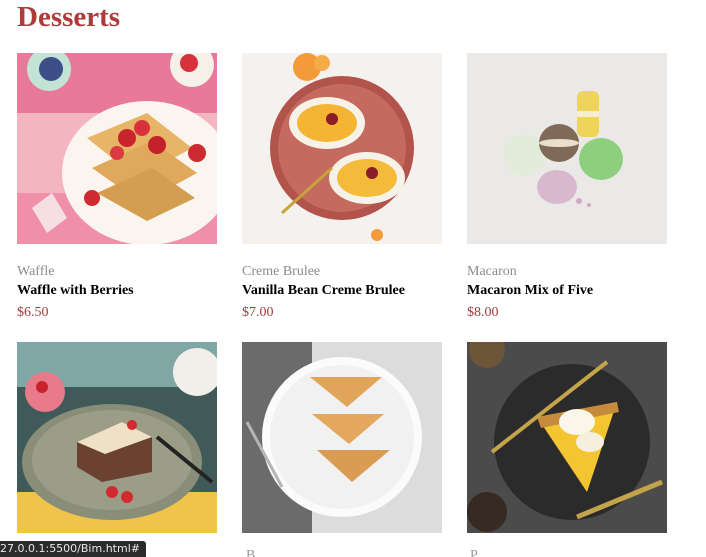 The width and height of the screenshot is (706, 557). Describe the element at coordinates (342, 148) in the screenshot. I see `creme-brulee-image` at that location.